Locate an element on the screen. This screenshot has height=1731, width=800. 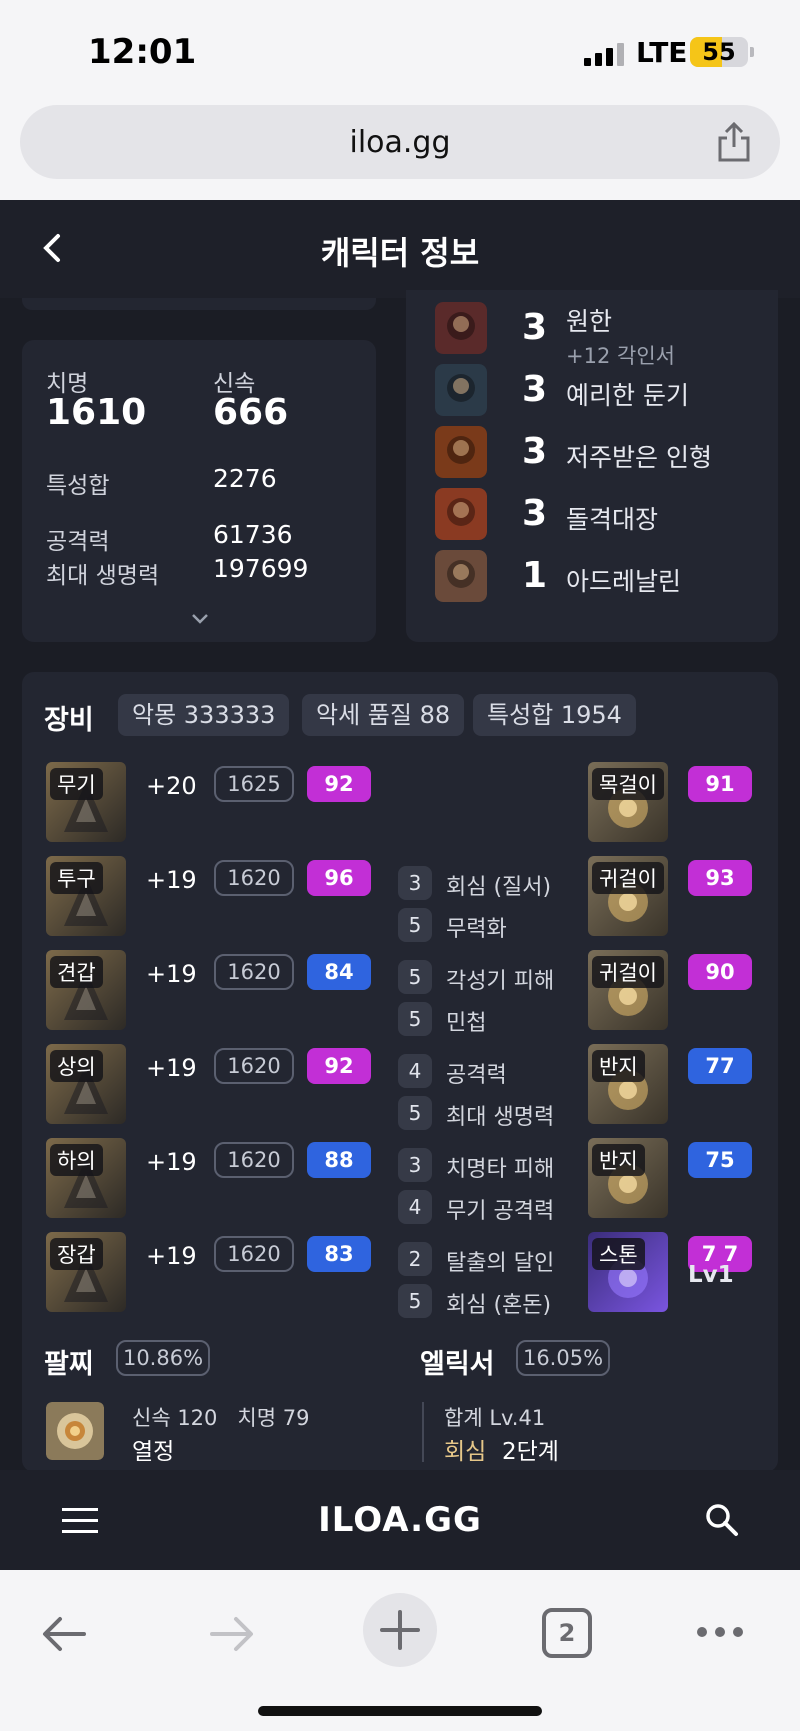
engraving-row: 3 원한 +12 각인서 is located at coordinates (595, 335).